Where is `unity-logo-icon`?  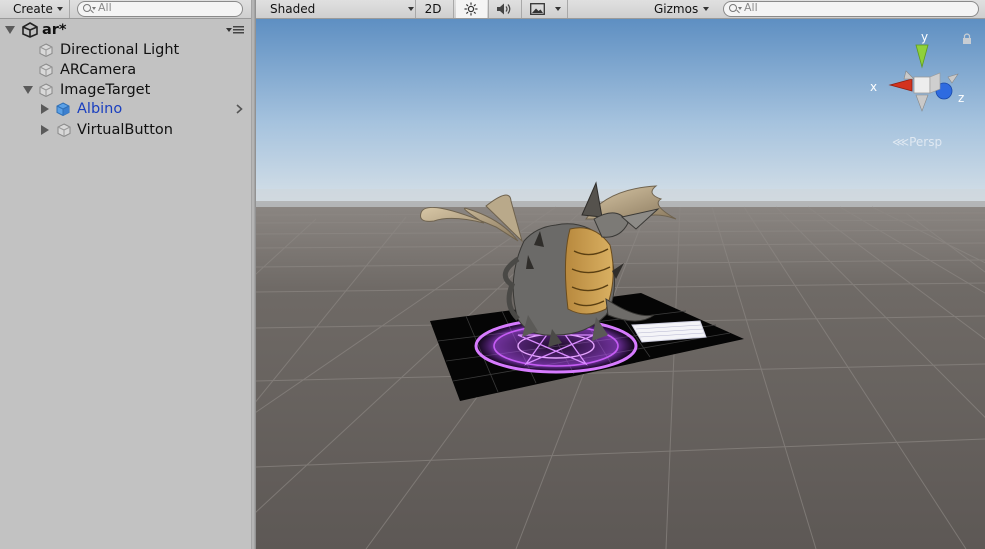
unity-logo-icon is located at coordinates (30, 30).